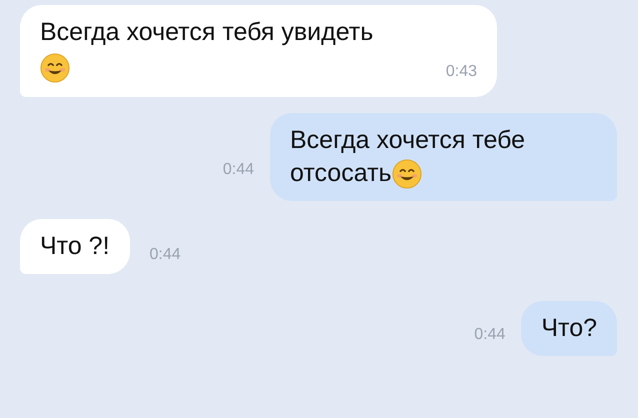 This screenshot has width=638, height=418. What do you see at coordinates (569, 328) in the screenshot?
I see `message-text: Что?` at bounding box center [569, 328].